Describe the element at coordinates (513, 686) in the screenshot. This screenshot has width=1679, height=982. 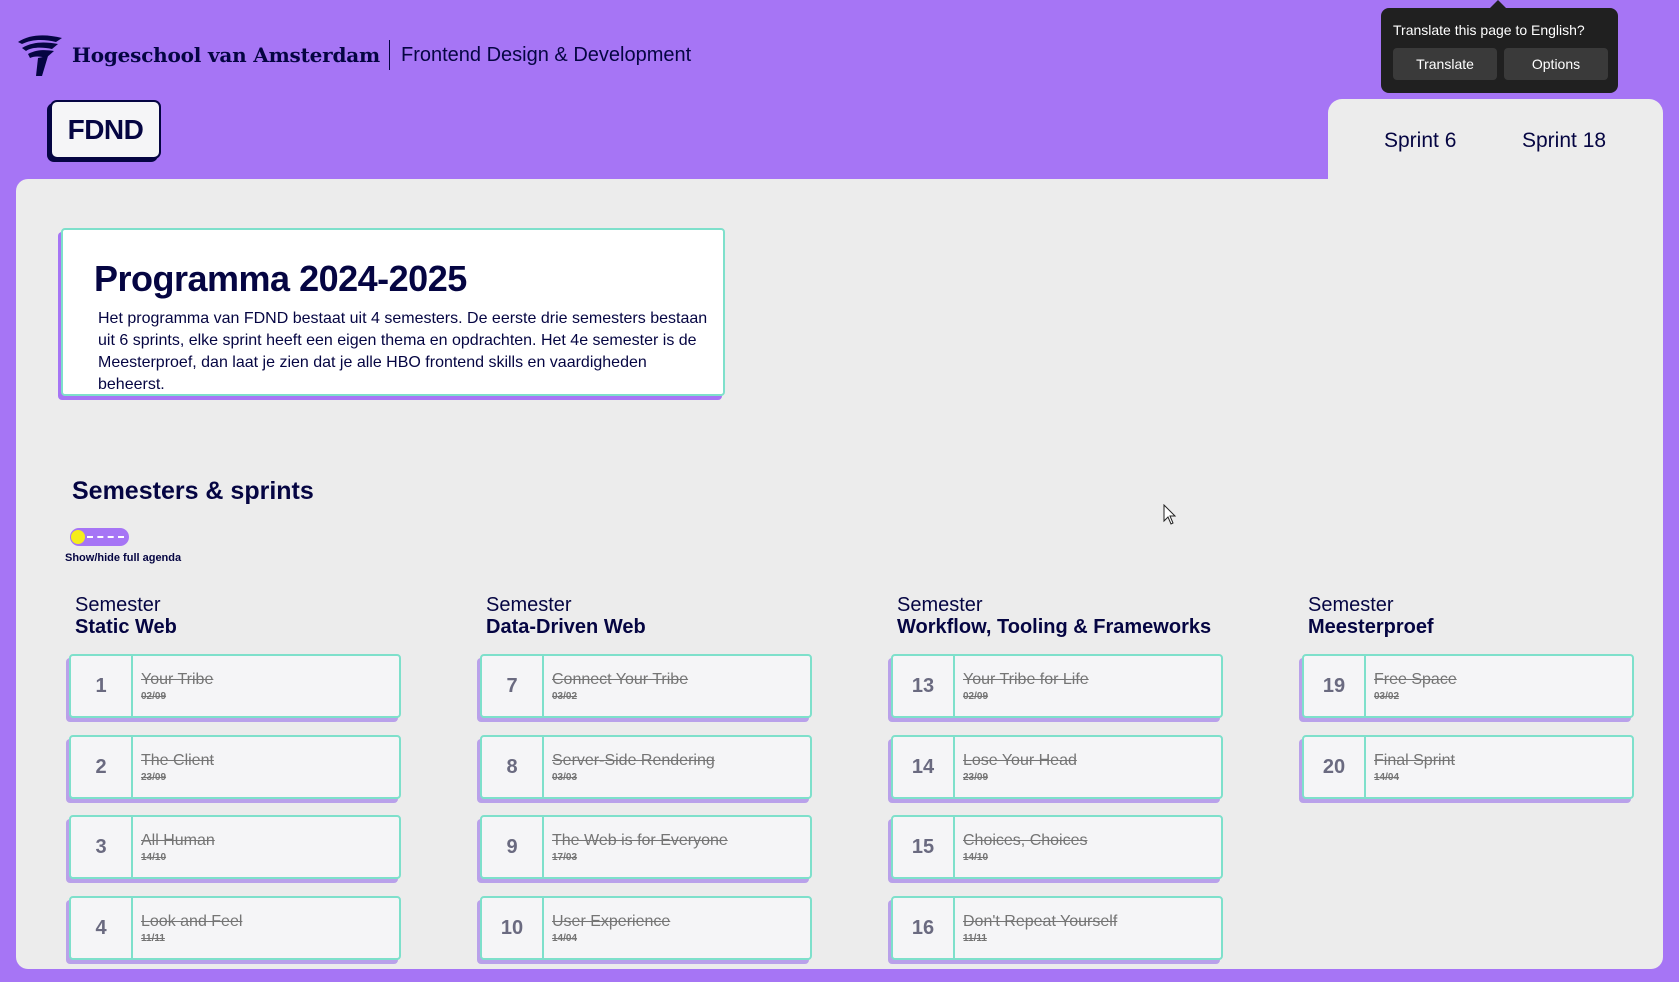
I see `sprint-number: 7` at that location.